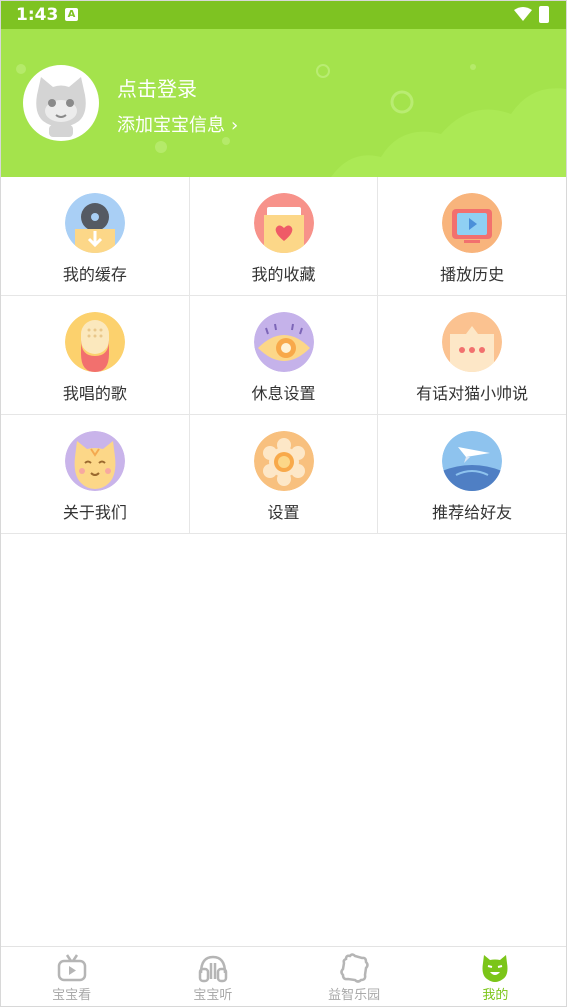 This screenshot has width=567, height=1007. Describe the element at coordinates (213, 995) in the screenshot. I see `tab-label: 宝宝听` at that location.